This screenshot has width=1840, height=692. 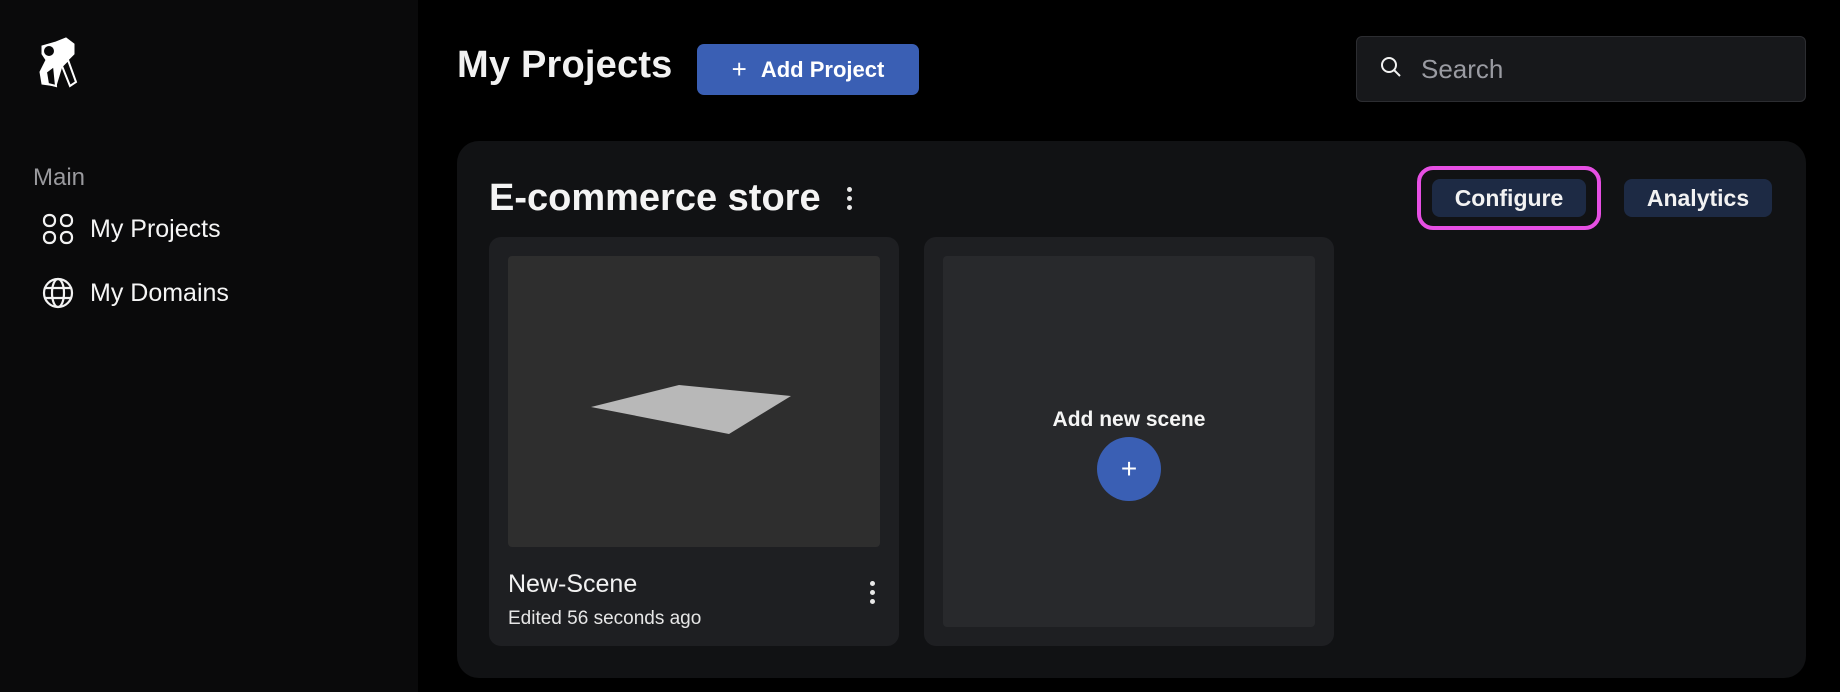 I want to click on scene-thumbnail, so click(x=694, y=401).